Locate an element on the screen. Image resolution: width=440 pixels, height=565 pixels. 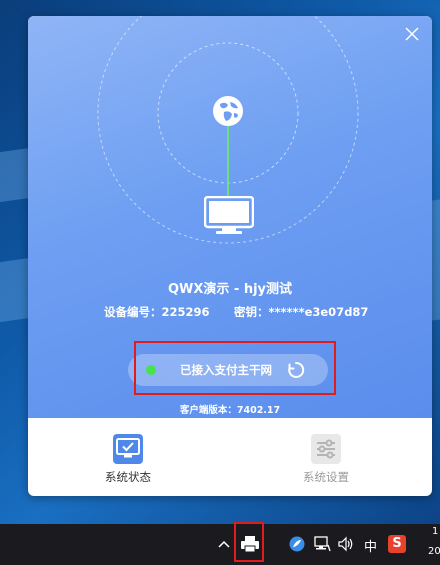
version-label: 客户端版本： is located at coordinates (208, 410).